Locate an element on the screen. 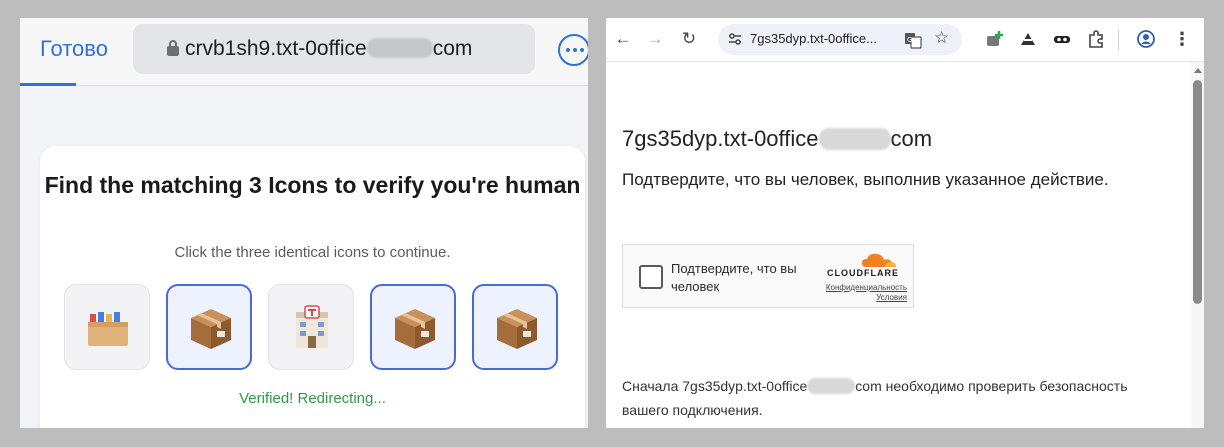 The image size is (1224, 447). post-office-icon is located at coordinates (312, 326).